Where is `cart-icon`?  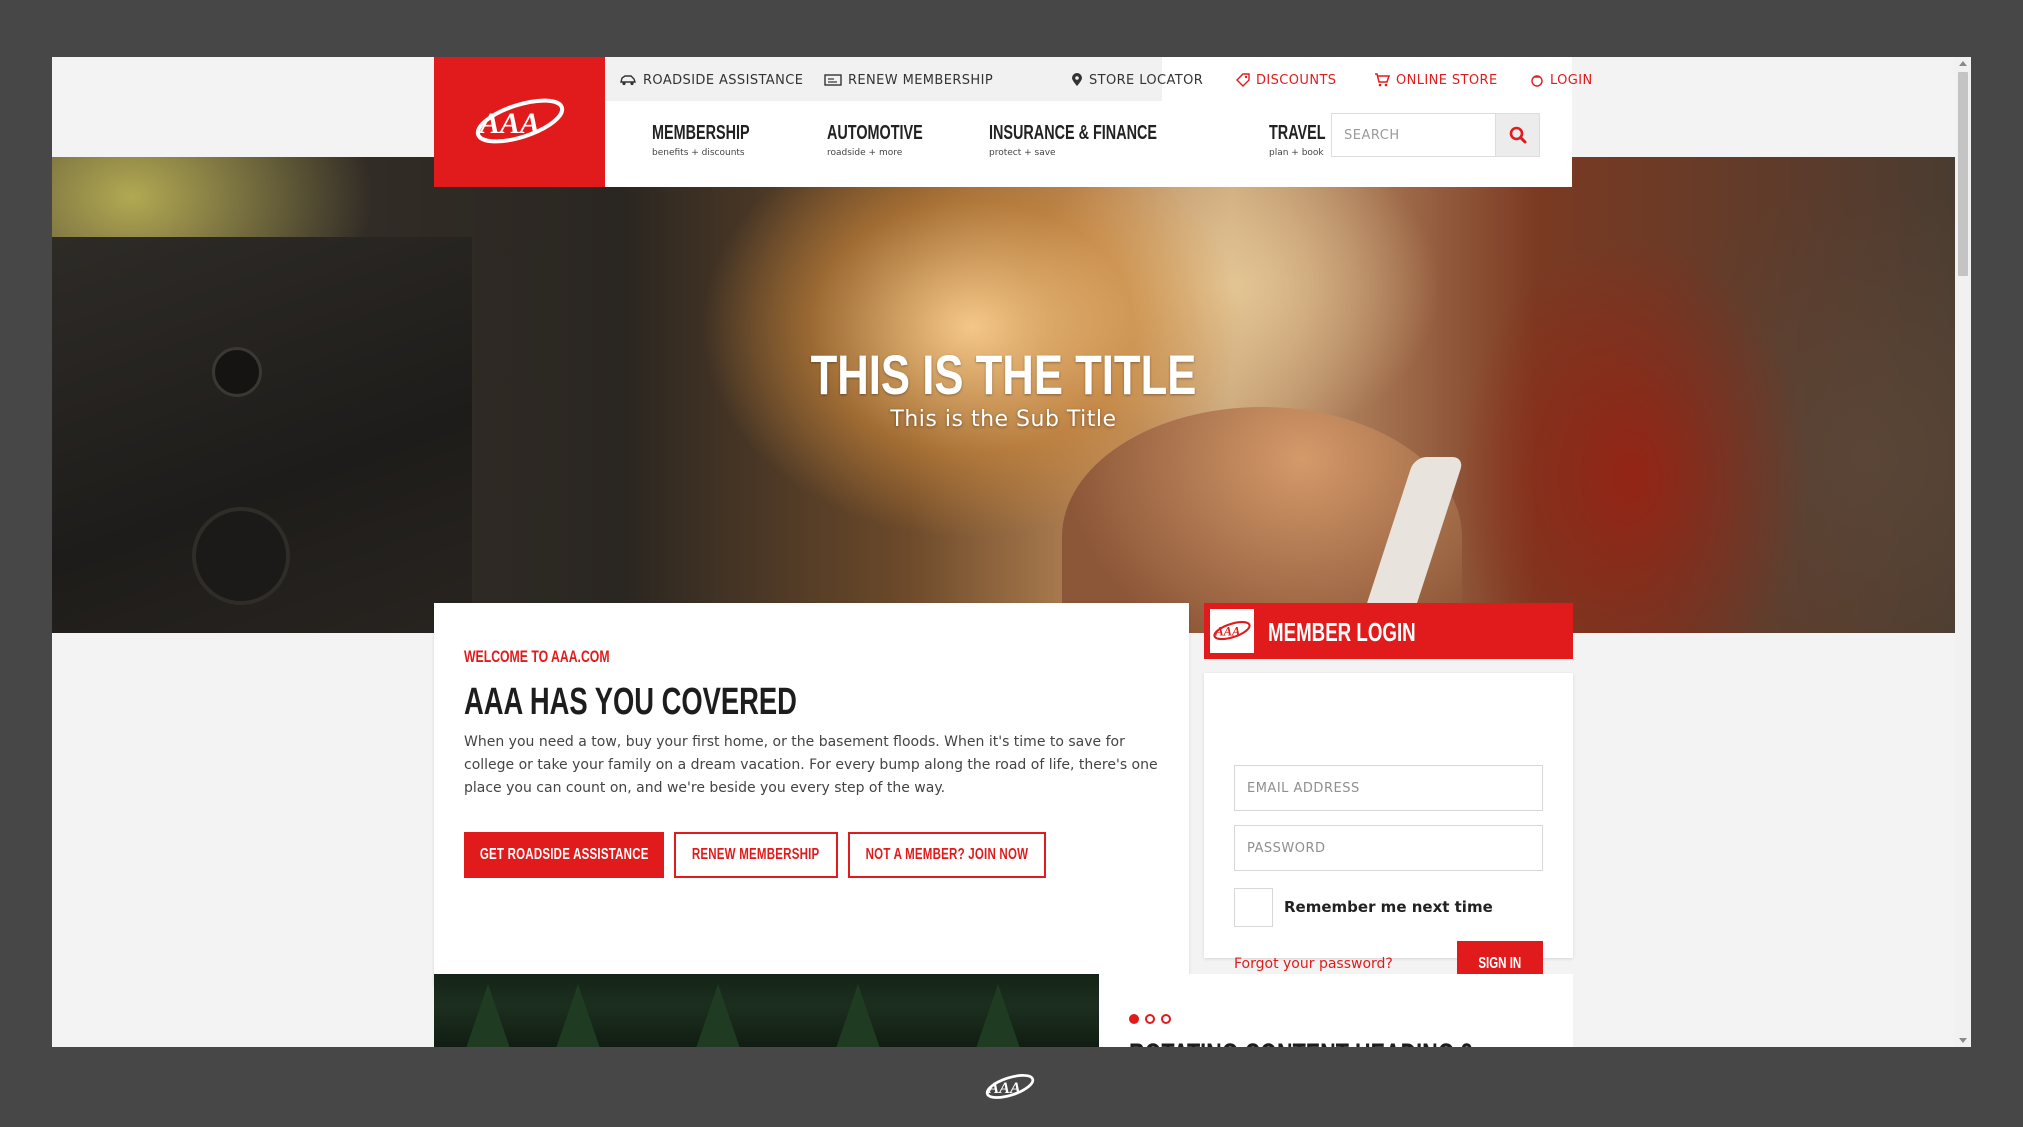 cart-icon is located at coordinates (1382, 80).